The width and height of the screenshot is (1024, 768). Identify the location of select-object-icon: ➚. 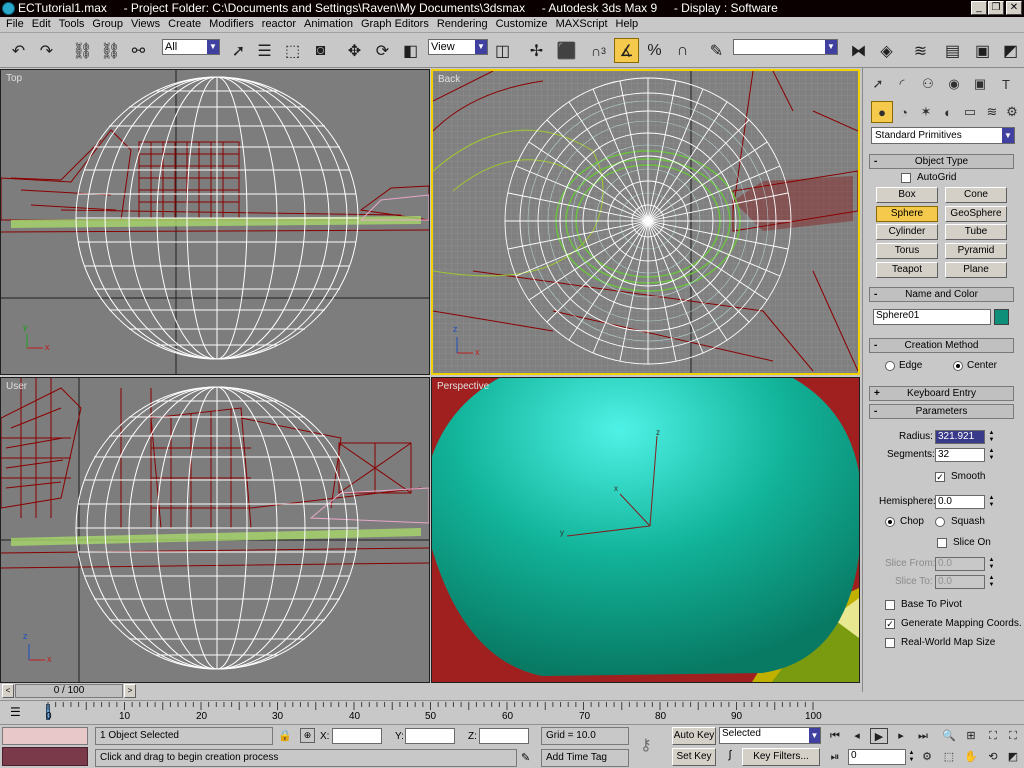
(238, 50).